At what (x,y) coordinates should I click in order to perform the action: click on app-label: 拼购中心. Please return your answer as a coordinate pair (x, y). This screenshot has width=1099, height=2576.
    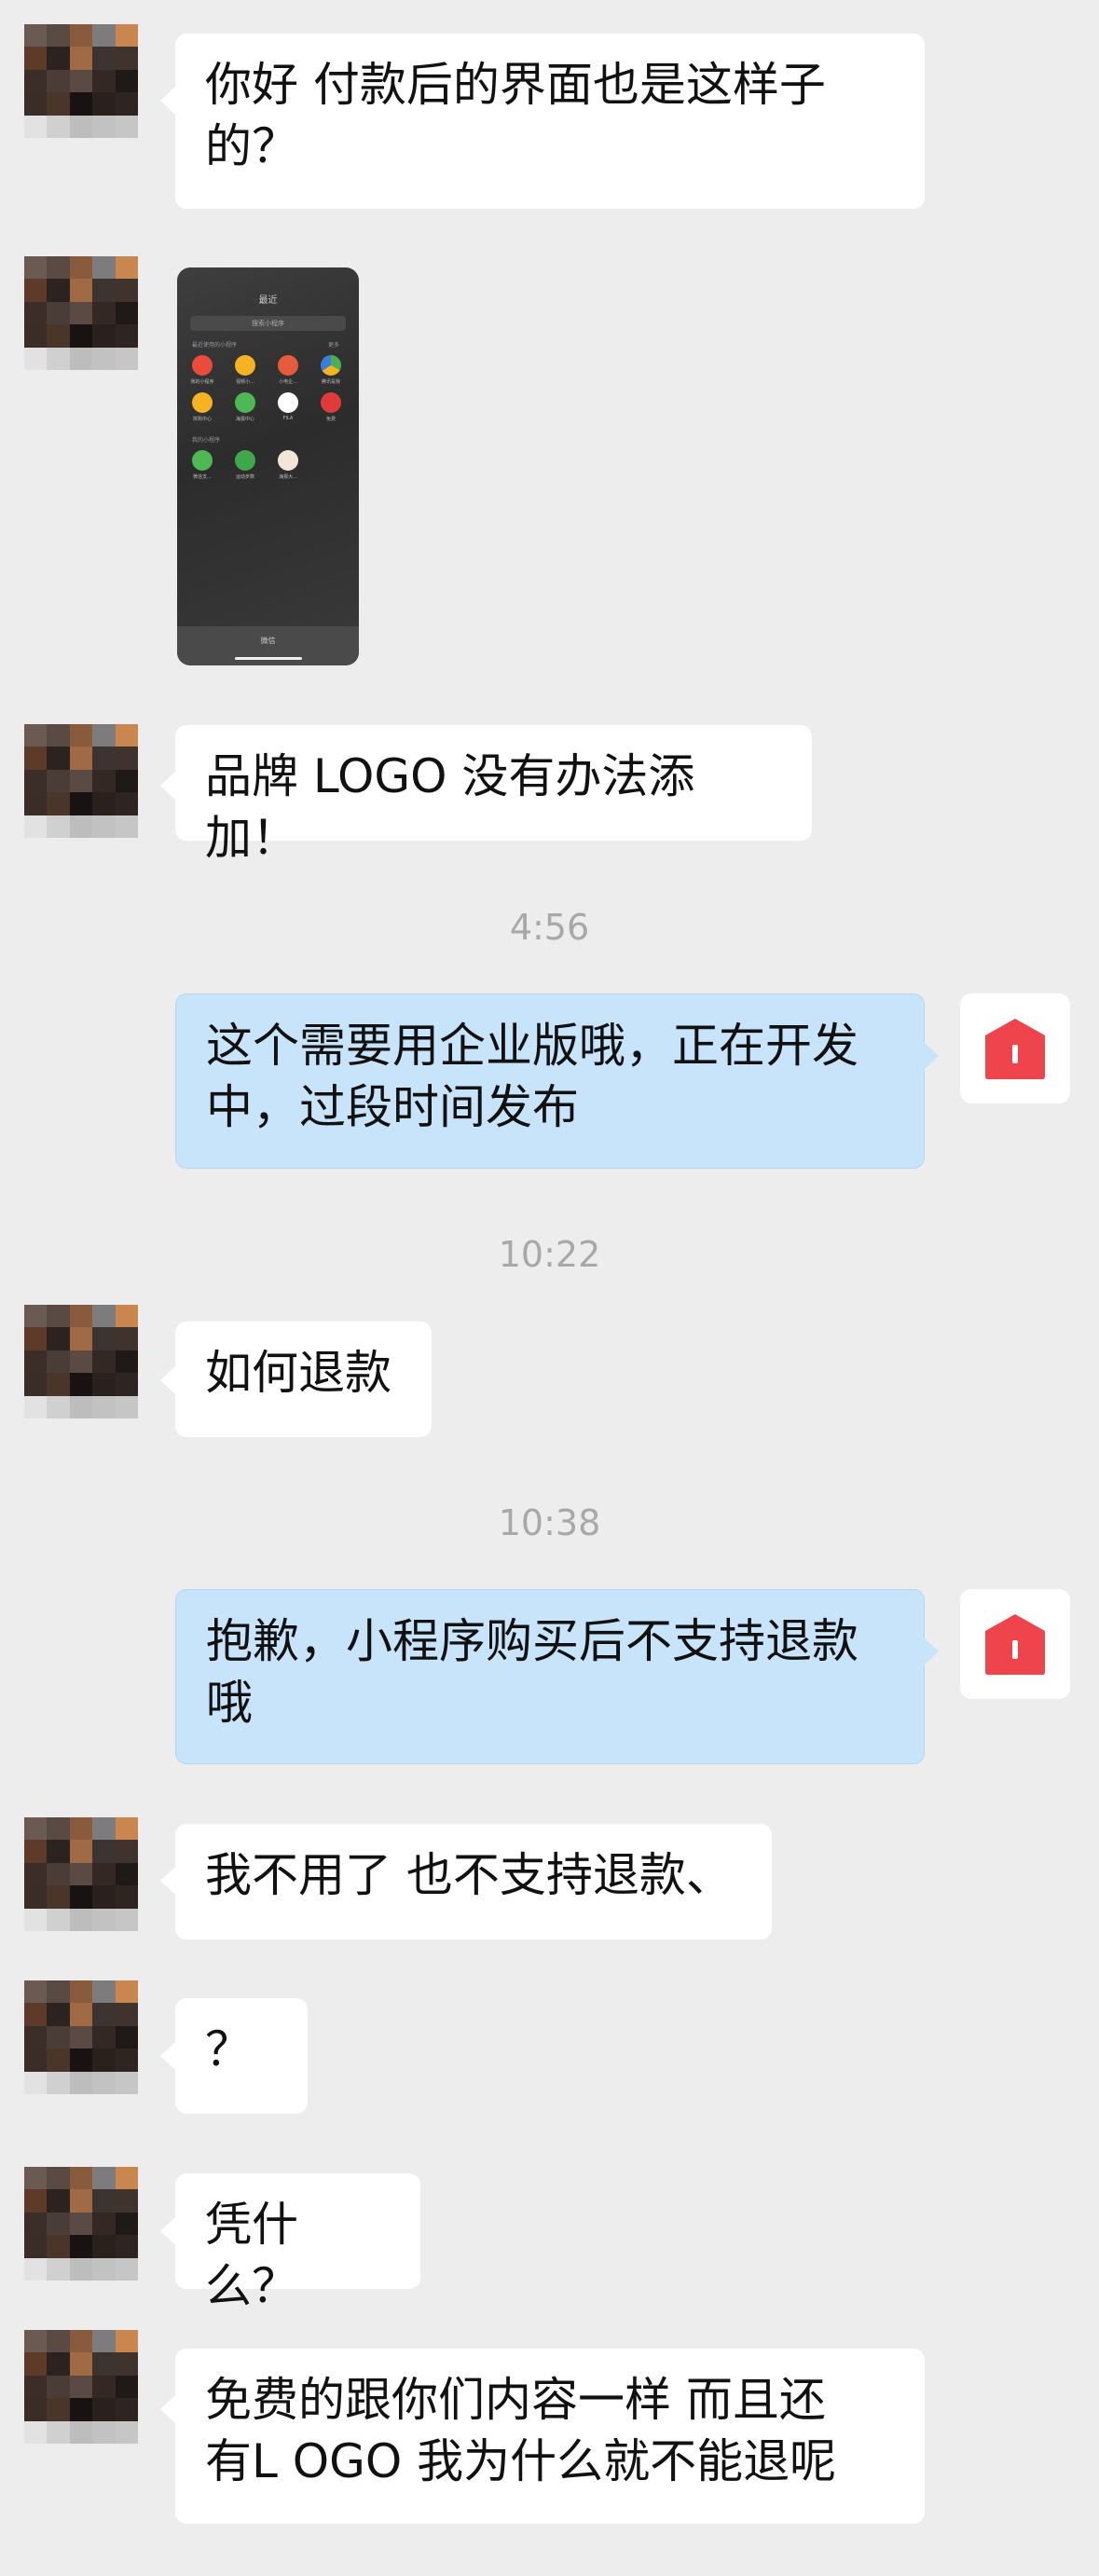
    Looking at the image, I should click on (202, 419).